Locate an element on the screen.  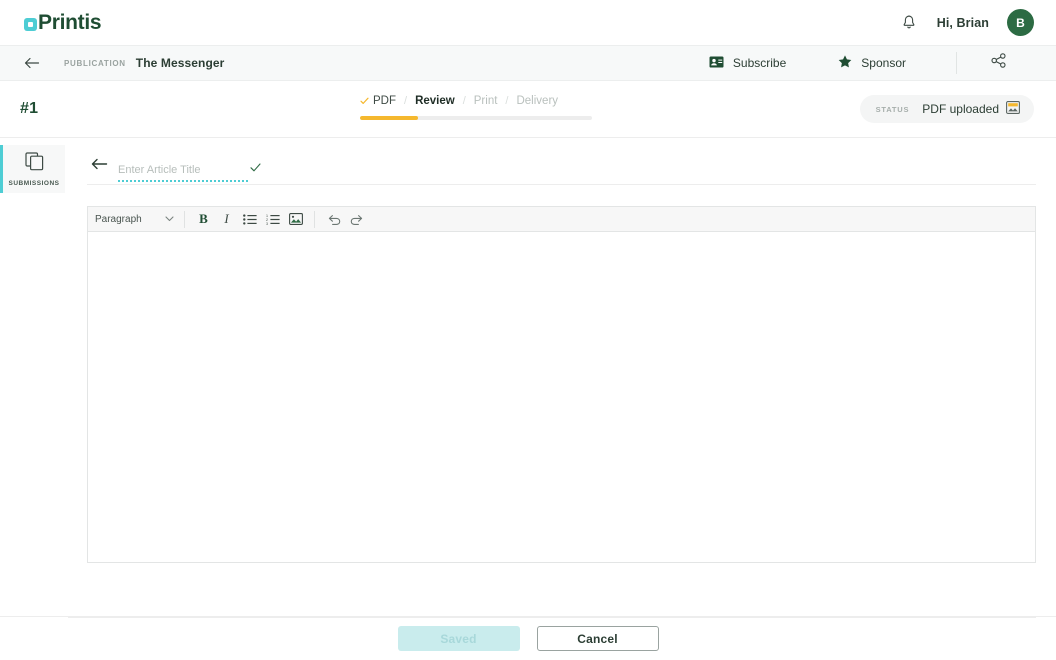
cancel-button: Cancel is located at coordinates (597, 638).